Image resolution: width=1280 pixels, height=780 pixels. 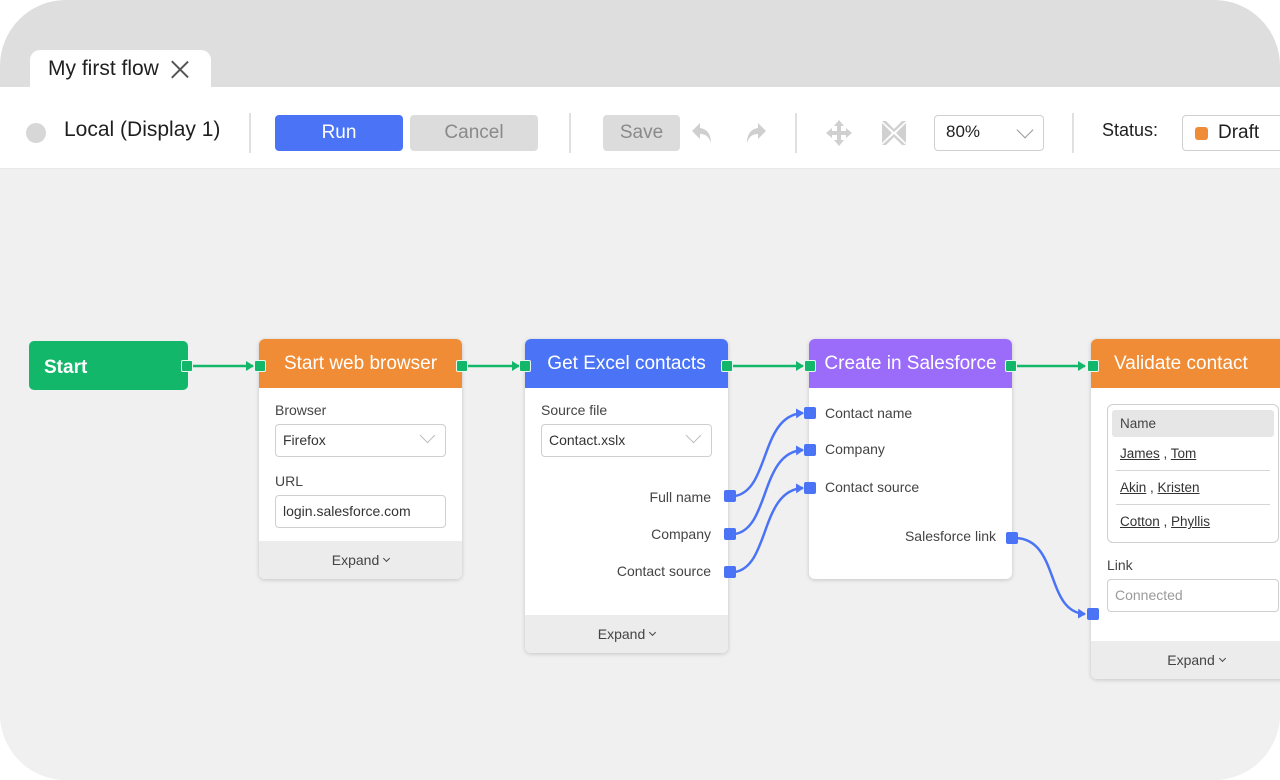 What do you see at coordinates (730, 572) in the screenshot?
I see `contact-source-output-port` at bounding box center [730, 572].